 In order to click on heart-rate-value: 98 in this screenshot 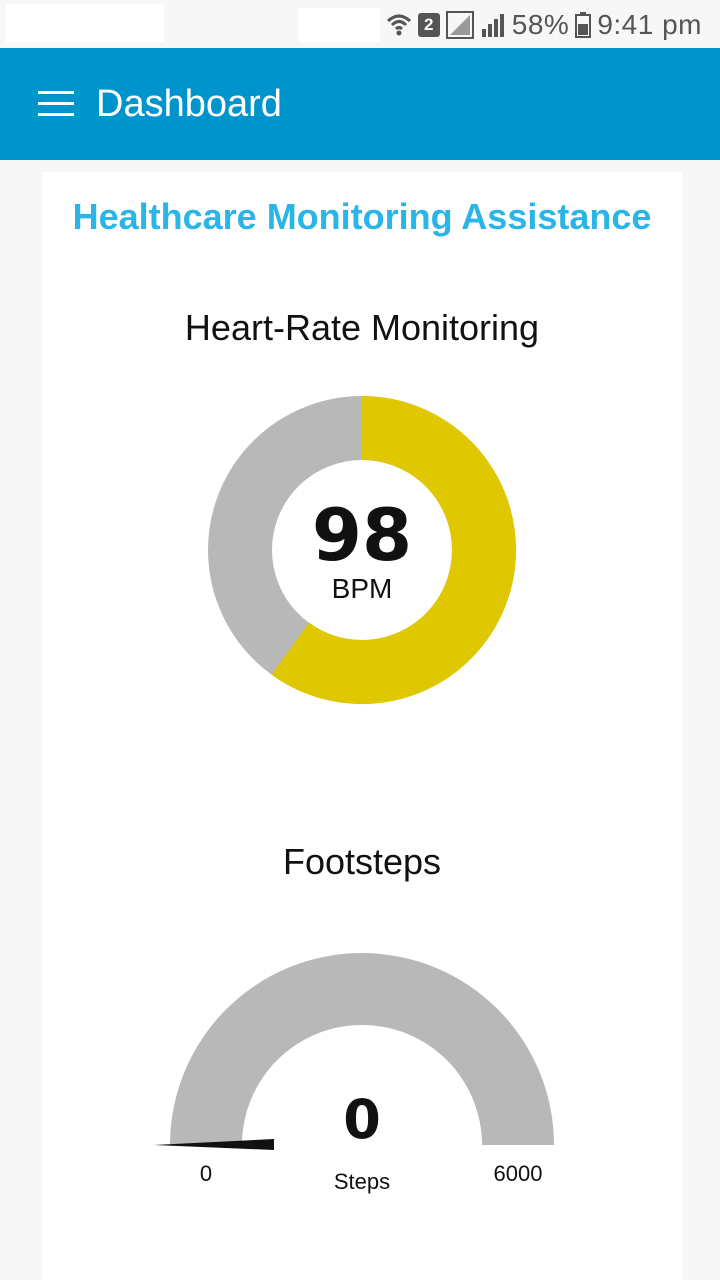, I will do `click(362, 535)`.